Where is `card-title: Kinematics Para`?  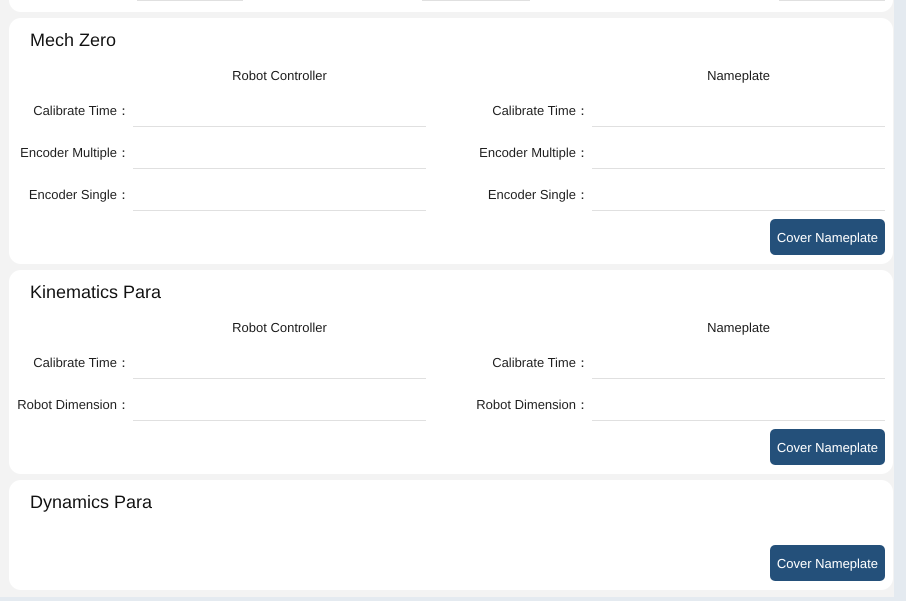
card-title: Kinematics Para is located at coordinates (96, 292).